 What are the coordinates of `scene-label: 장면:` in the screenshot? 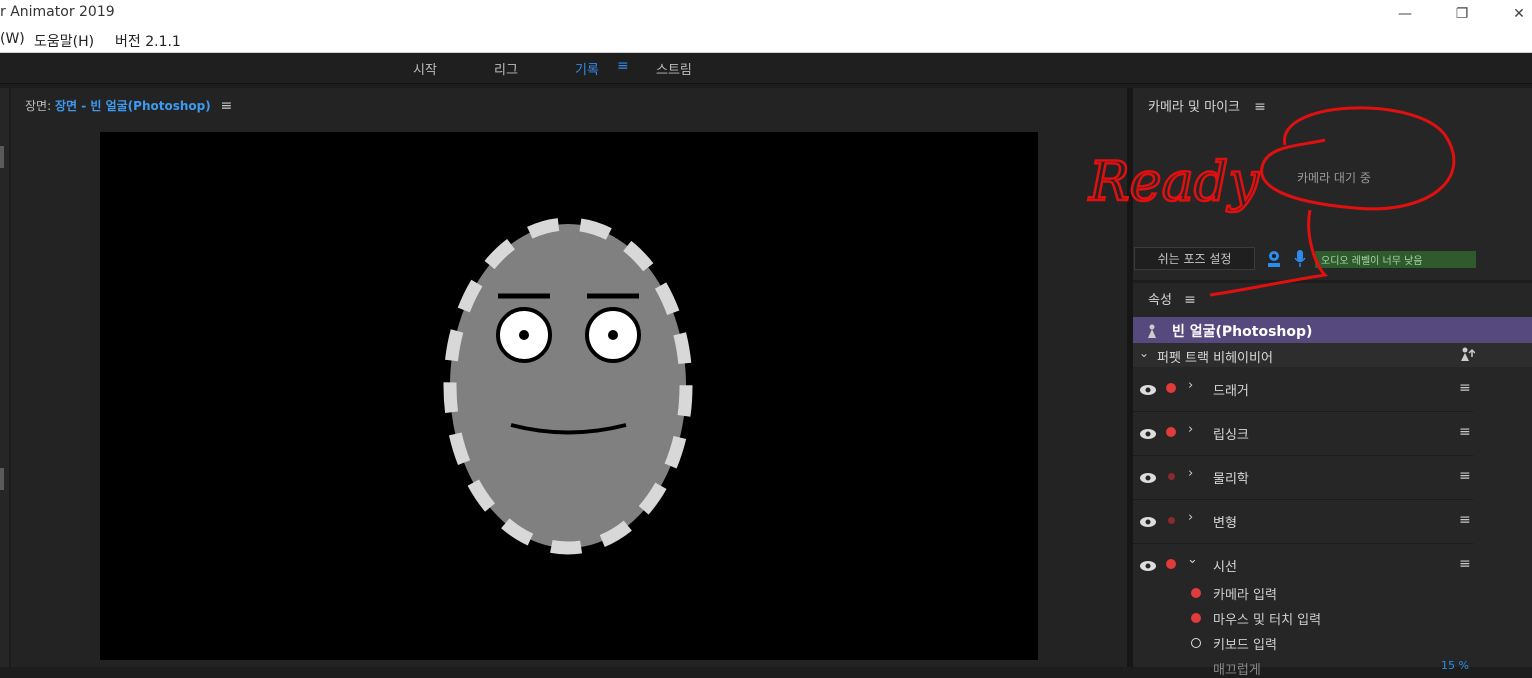 It's located at (38, 106).